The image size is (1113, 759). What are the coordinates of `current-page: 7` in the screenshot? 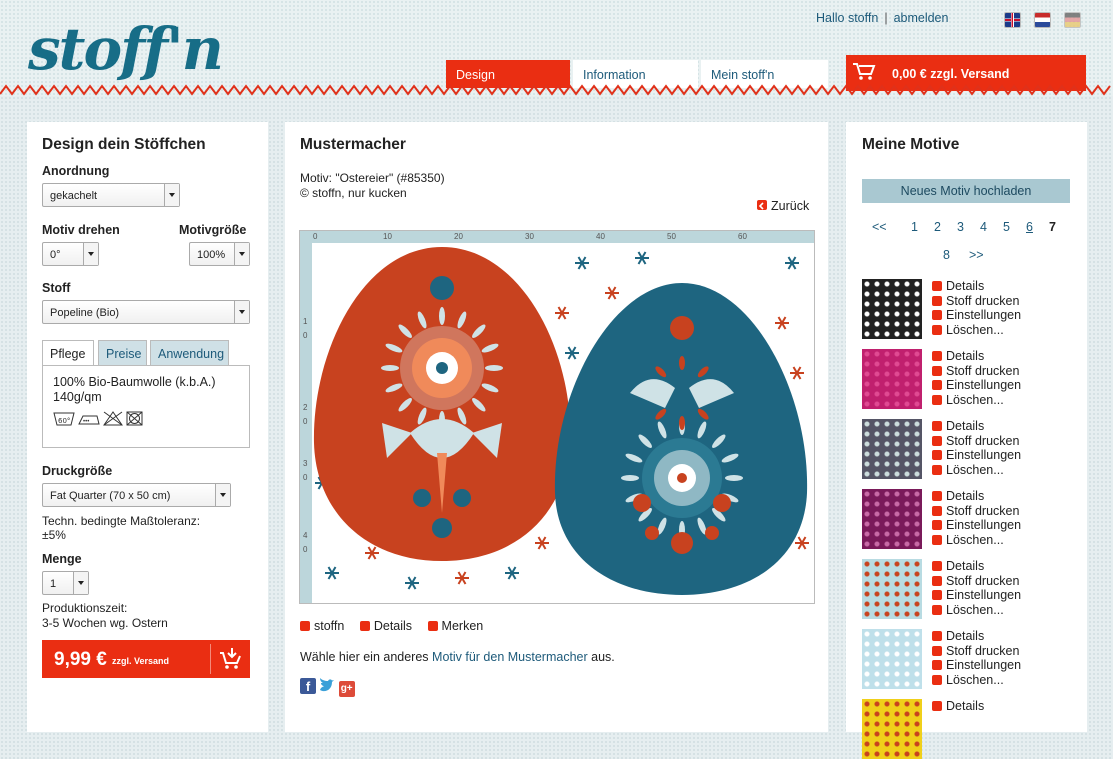 It's located at (1052, 227).